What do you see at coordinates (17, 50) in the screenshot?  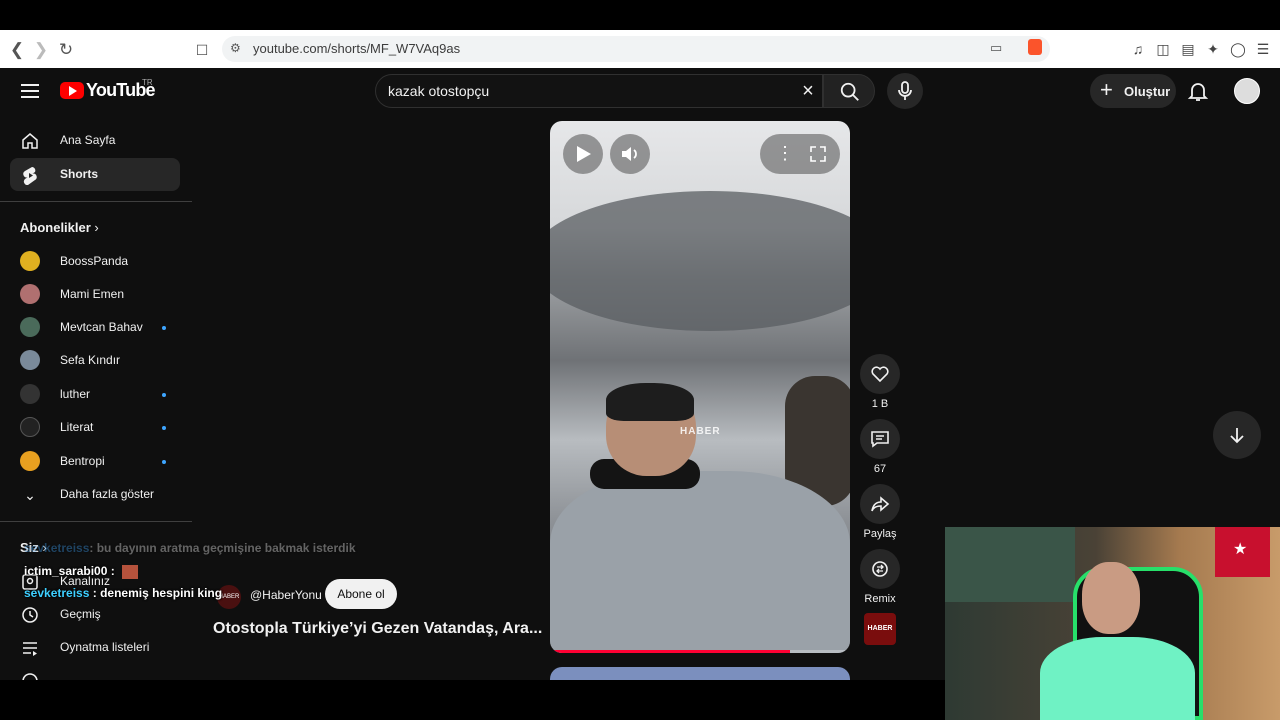 I see `back-icon: ❮` at bounding box center [17, 50].